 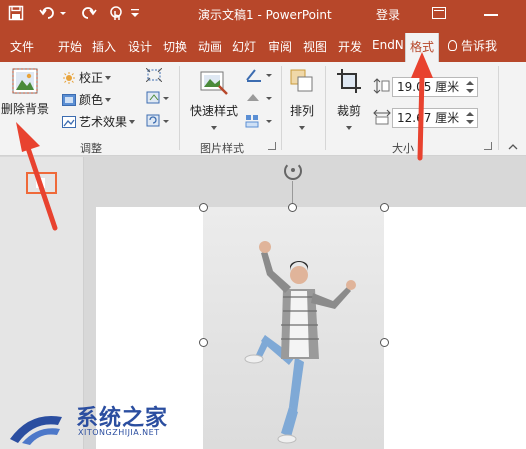 I want to click on color-label: 颜色, so click(x=91, y=100).